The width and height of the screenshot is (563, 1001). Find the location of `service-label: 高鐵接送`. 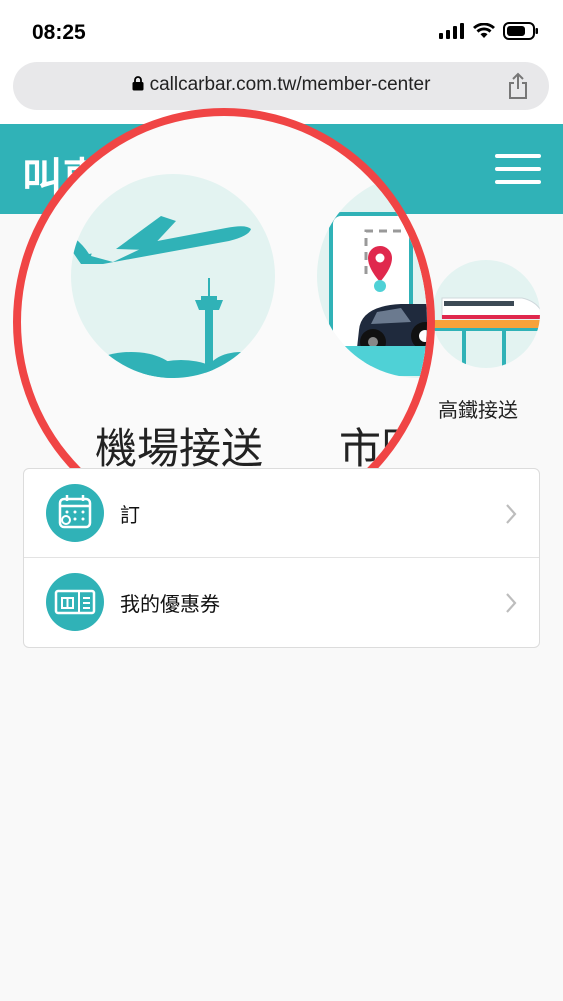

service-label: 高鐵接送 is located at coordinates (478, 410).